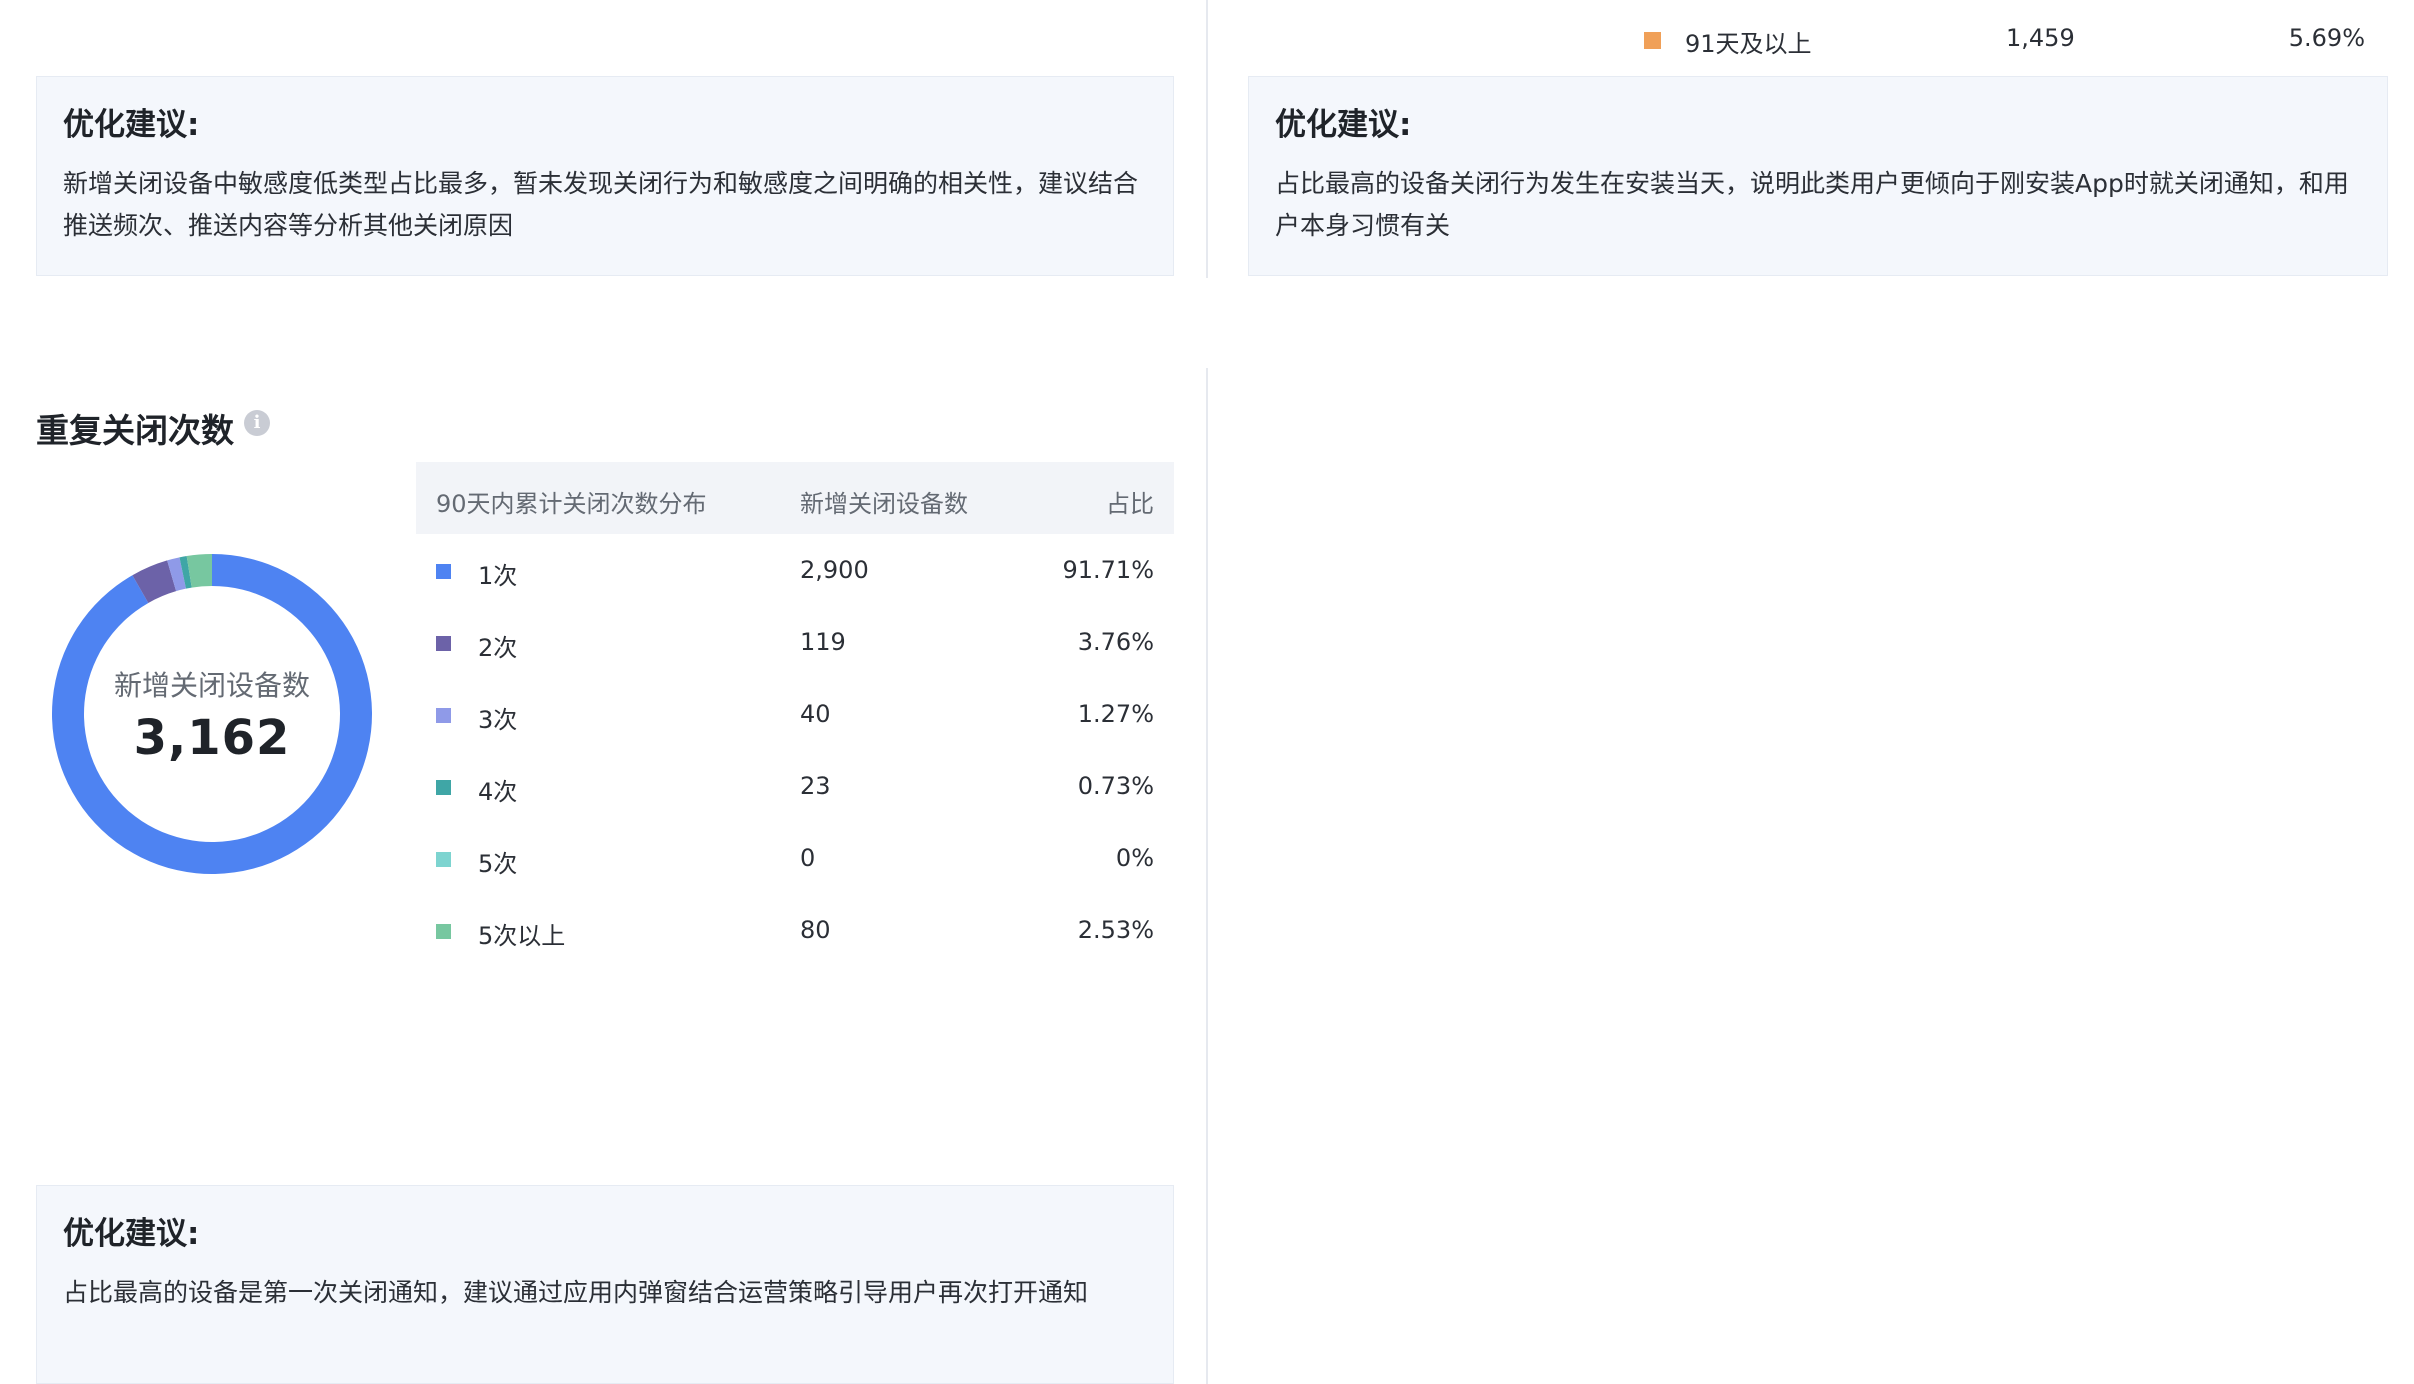 The width and height of the screenshot is (2414, 1384). What do you see at coordinates (1130, 504) in the screenshot?
I see `header-ratio: 占比` at bounding box center [1130, 504].